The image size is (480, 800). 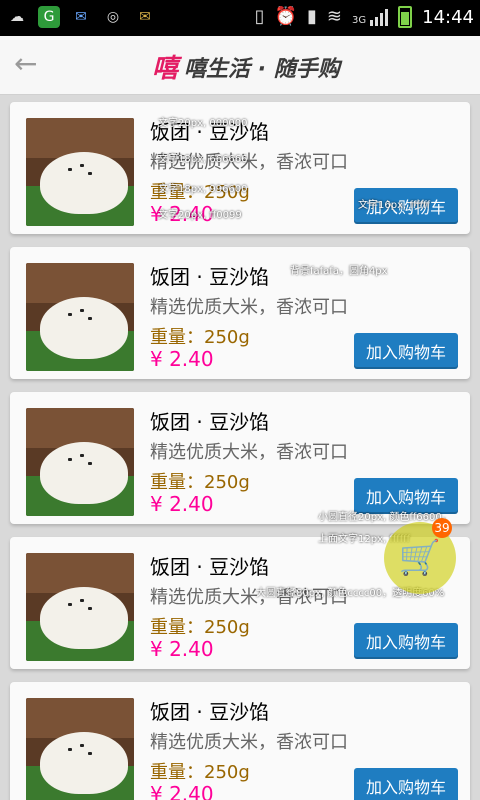 What do you see at coordinates (394, 205) in the screenshot?
I see `annotation-button: 文字16px, ffffff` at bounding box center [394, 205].